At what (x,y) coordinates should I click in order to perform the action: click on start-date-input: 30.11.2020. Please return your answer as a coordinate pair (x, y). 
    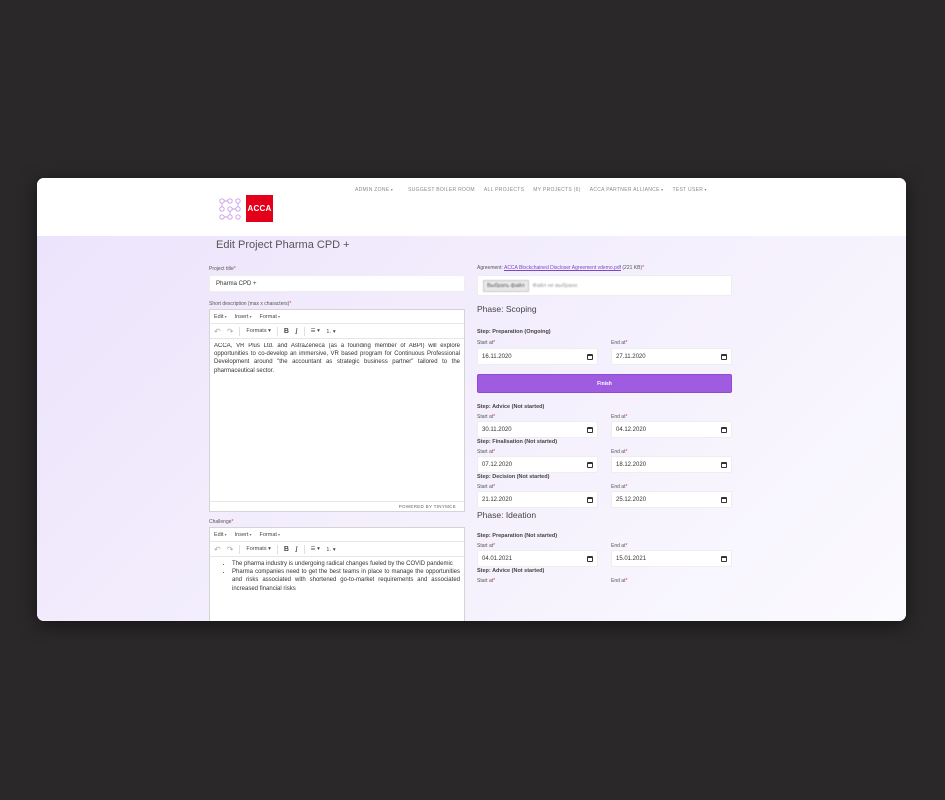
    Looking at the image, I should click on (537, 429).